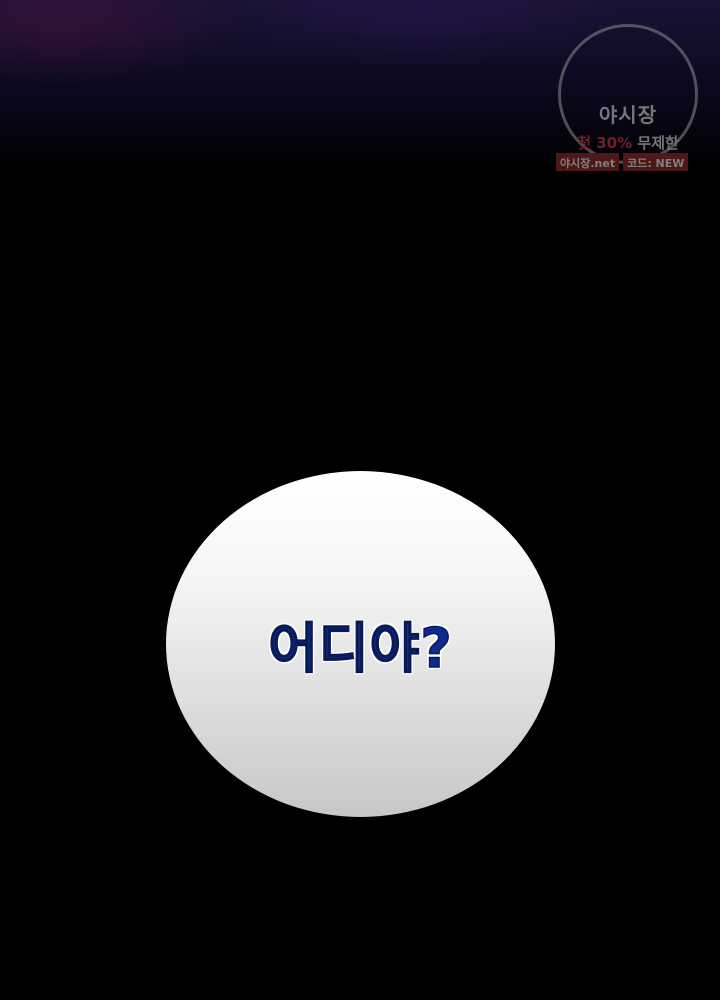 This screenshot has height=1000, width=720. Describe the element at coordinates (632, 99) in the screenshot. I see `watermark-logo: 야시장 첫 30% 무제한 야시장.net 코드: NEW` at that location.